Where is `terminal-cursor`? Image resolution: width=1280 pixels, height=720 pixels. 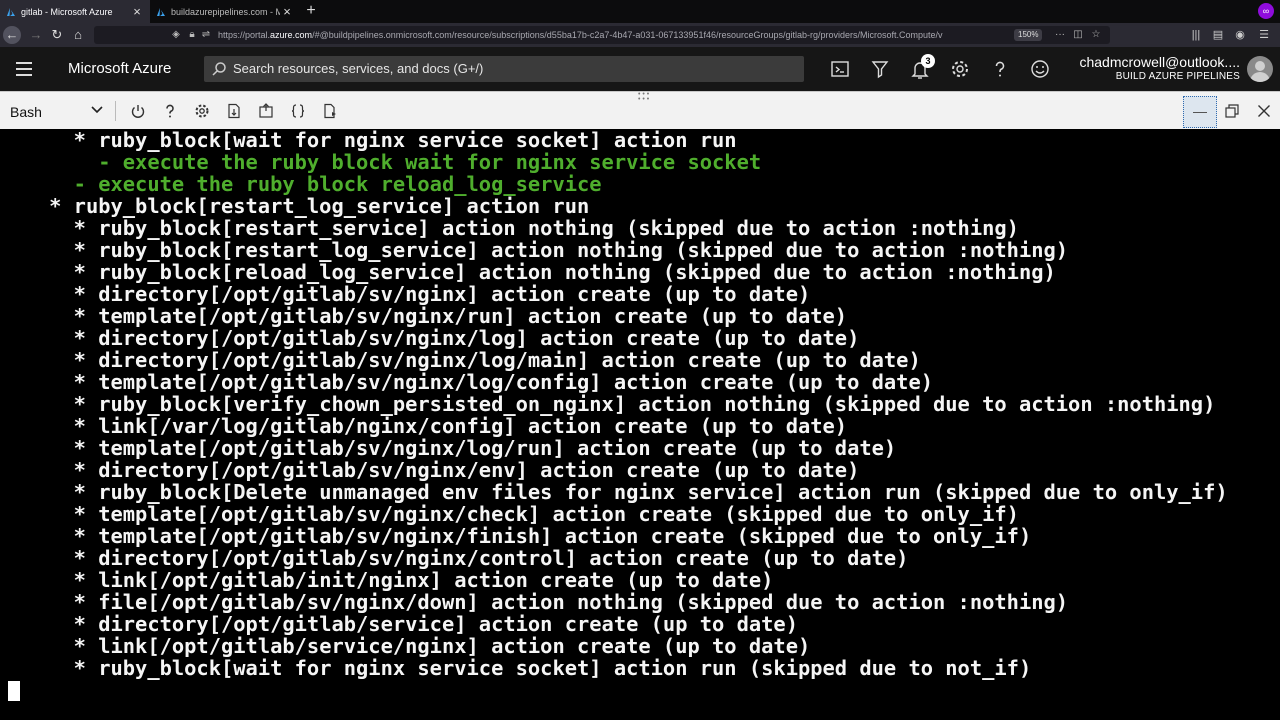
terminal-cursor is located at coordinates (14, 691).